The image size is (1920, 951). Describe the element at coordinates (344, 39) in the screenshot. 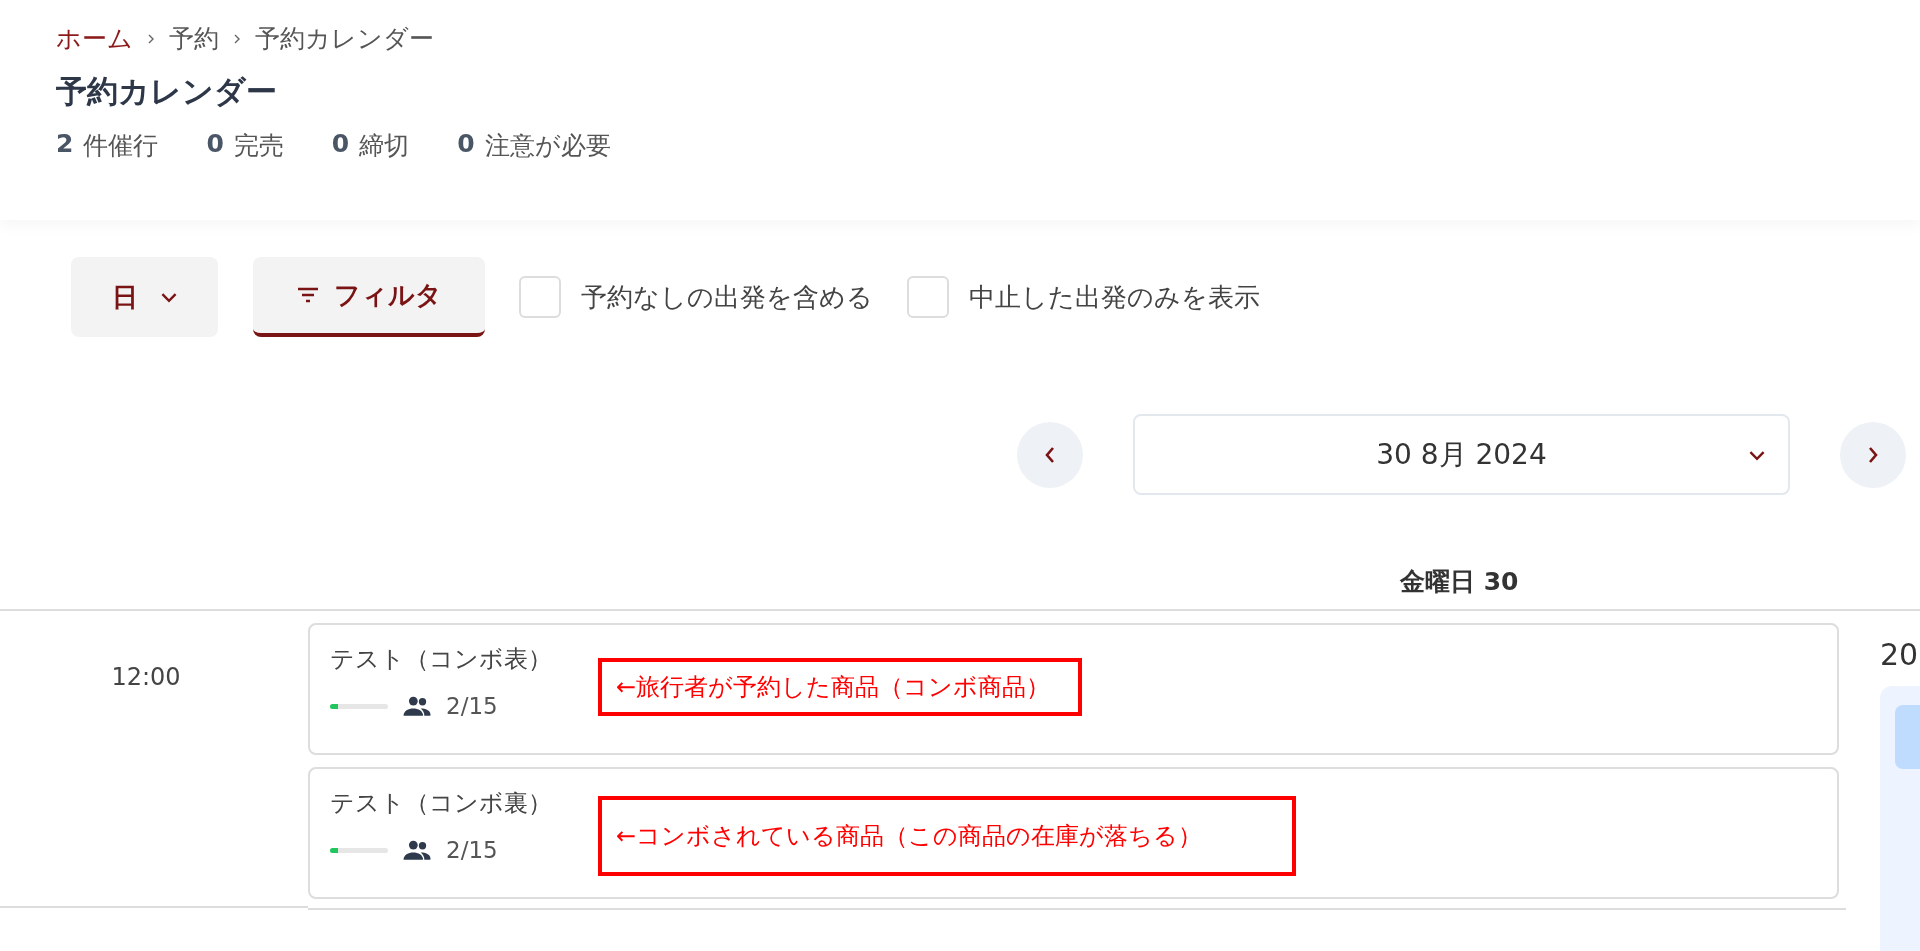

I see `breadcrumb-item: 予約カレンダー` at that location.